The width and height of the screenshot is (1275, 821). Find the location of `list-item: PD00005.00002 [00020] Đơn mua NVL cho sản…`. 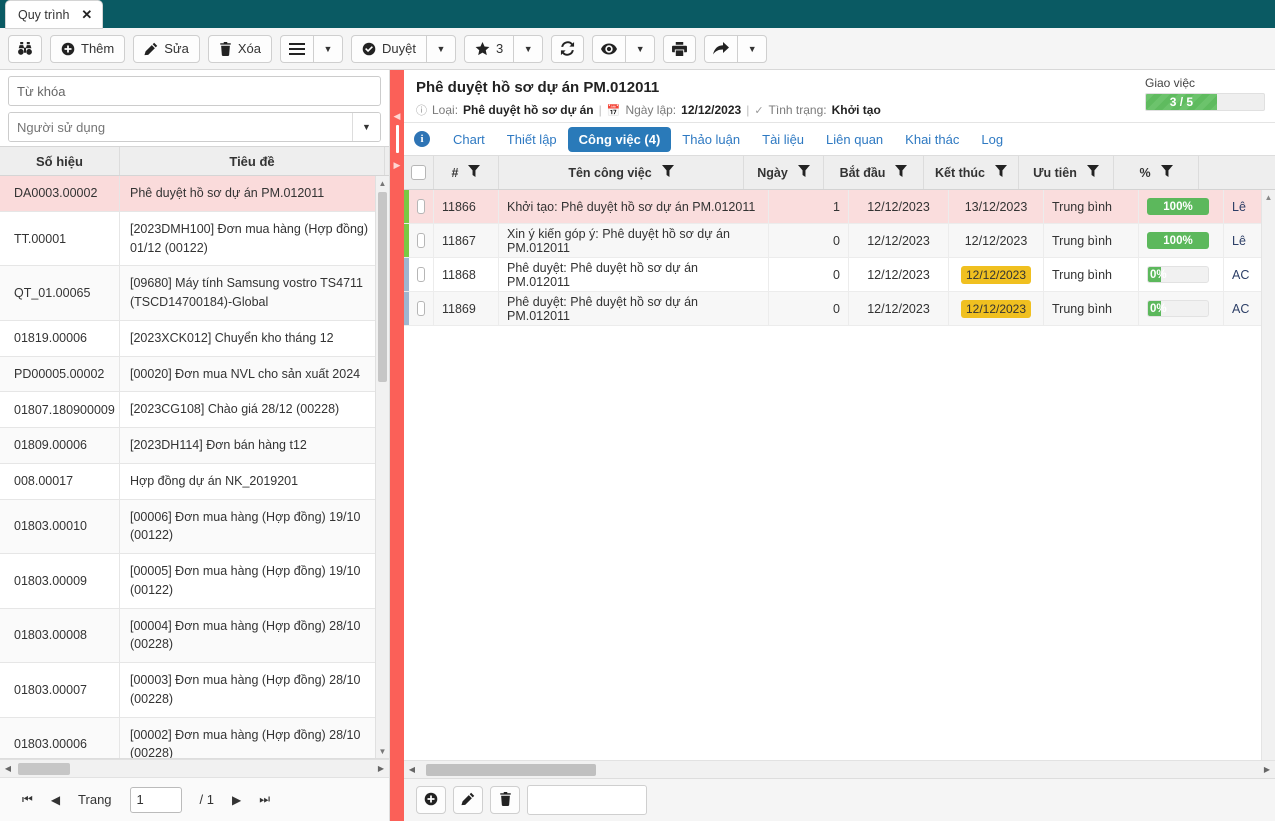

list-item: PD00005.00002 [00020] Đơn mua NVL cho sản… is located at coordinates (194, 374).